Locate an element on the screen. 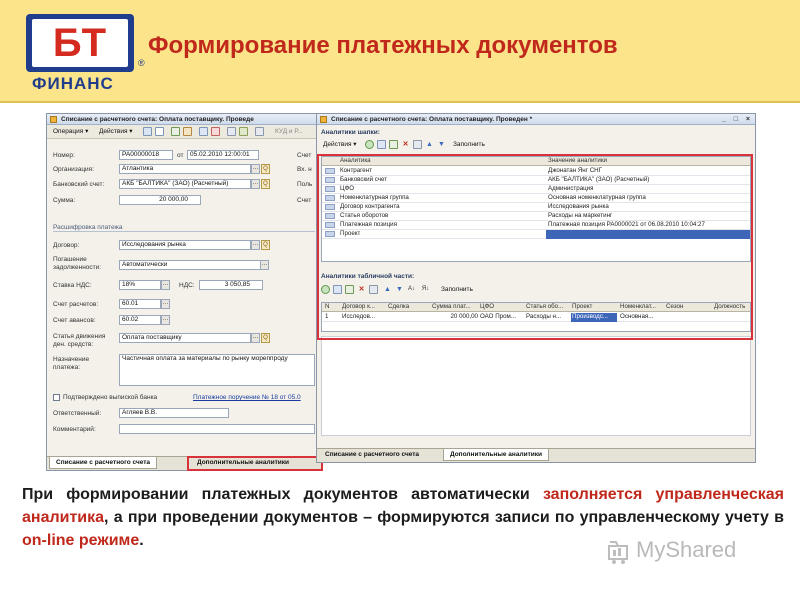 Image resolution: width=800 pixels, height=600 pixels. advance-account-label: Счет авансов: is located at coordinates (74, 320).